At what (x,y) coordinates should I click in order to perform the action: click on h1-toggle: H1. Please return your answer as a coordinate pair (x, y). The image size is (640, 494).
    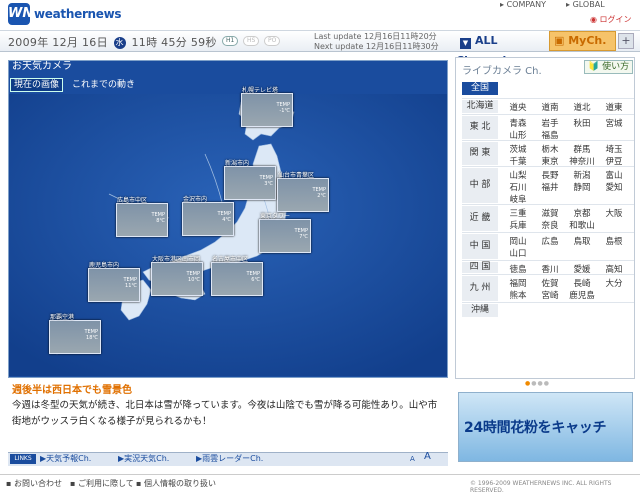
    Looking at the image, I should click on (230, 41).